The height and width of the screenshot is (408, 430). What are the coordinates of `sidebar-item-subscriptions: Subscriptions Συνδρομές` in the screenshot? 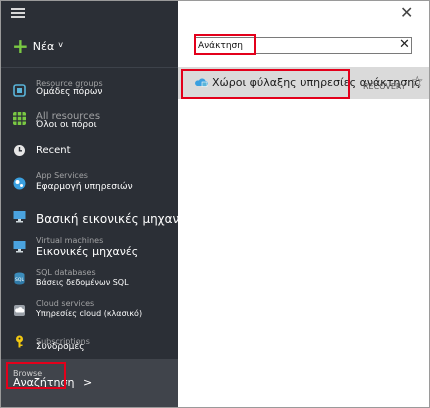 It's located at (89, 344).